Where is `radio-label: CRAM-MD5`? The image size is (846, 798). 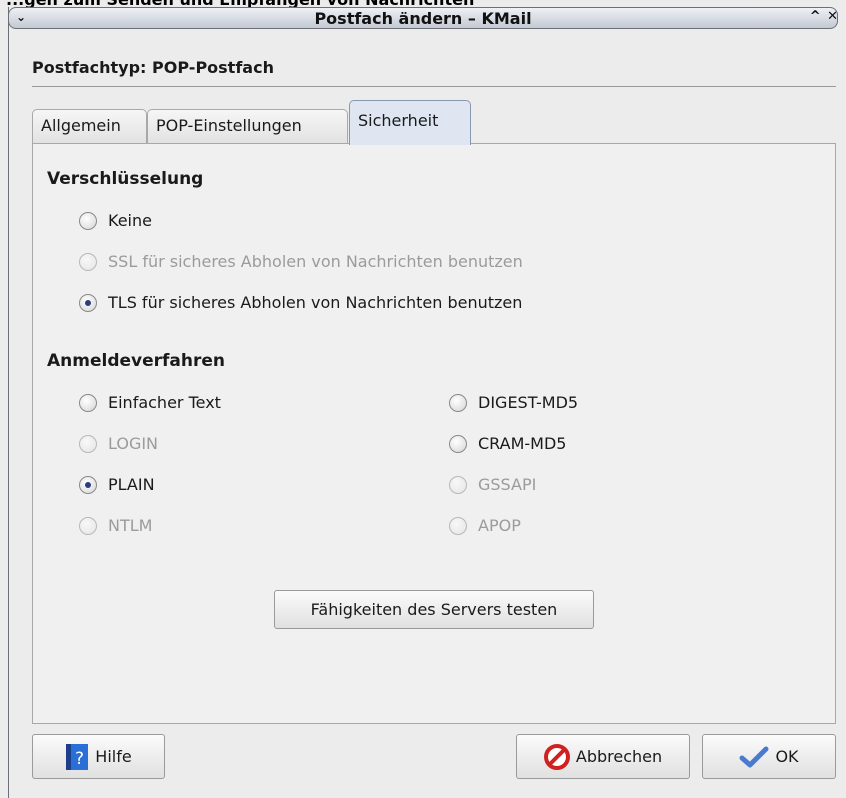 radio-label: CRAM-MD5 is located at coordinates (522, 443).